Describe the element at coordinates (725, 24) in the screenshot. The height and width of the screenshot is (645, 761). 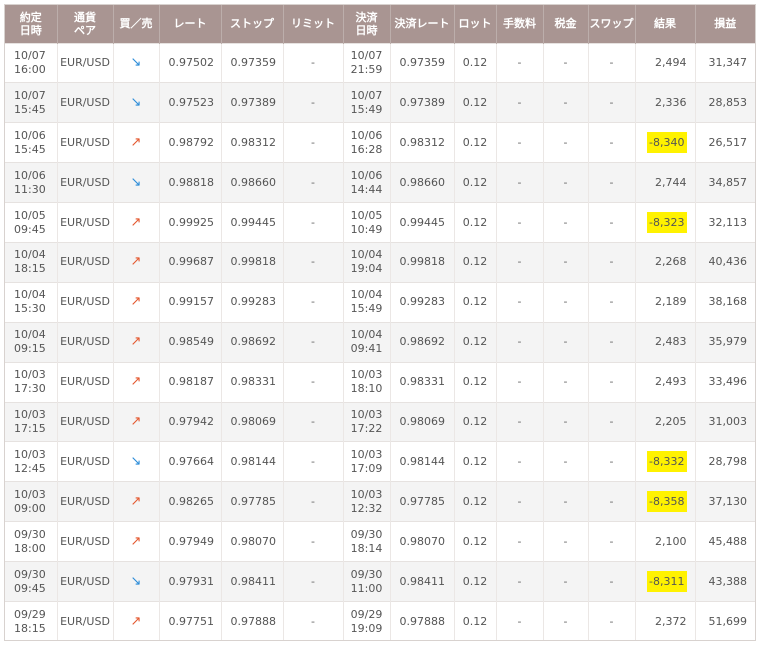
I see `column-header-pnl: 損益` at that location.